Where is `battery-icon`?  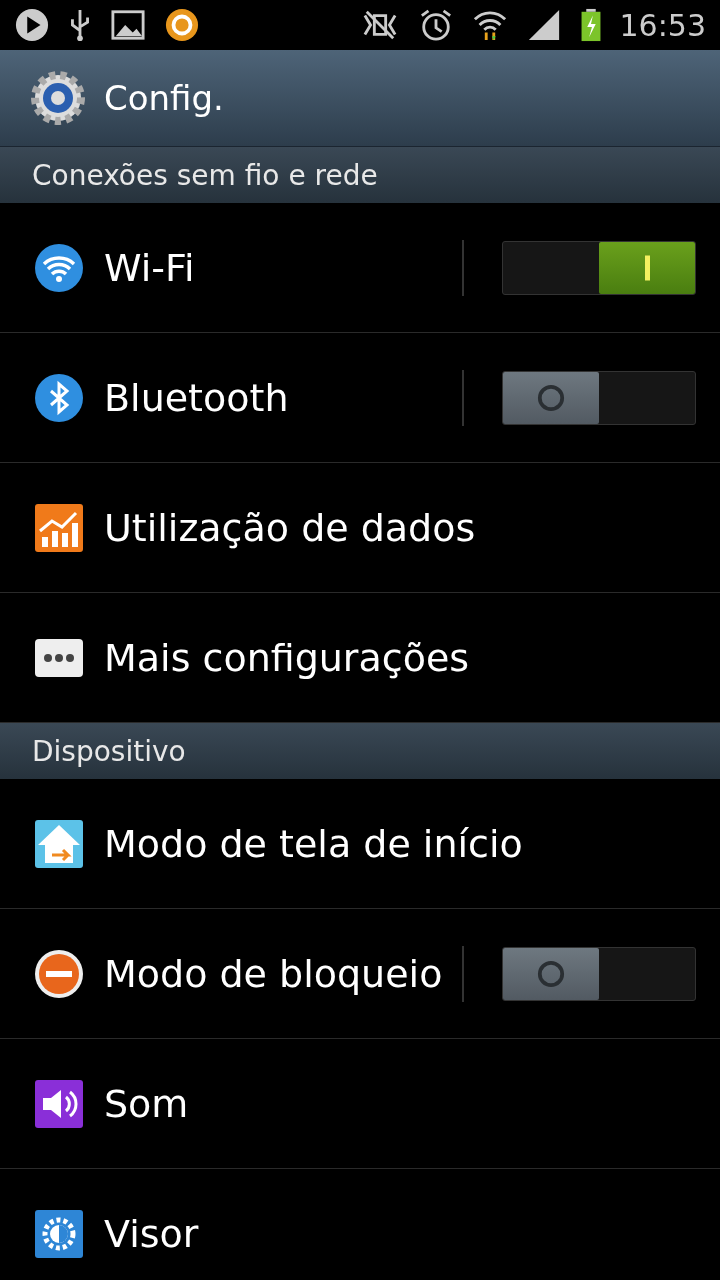
battery-icon is located at coordinates (590, 25).